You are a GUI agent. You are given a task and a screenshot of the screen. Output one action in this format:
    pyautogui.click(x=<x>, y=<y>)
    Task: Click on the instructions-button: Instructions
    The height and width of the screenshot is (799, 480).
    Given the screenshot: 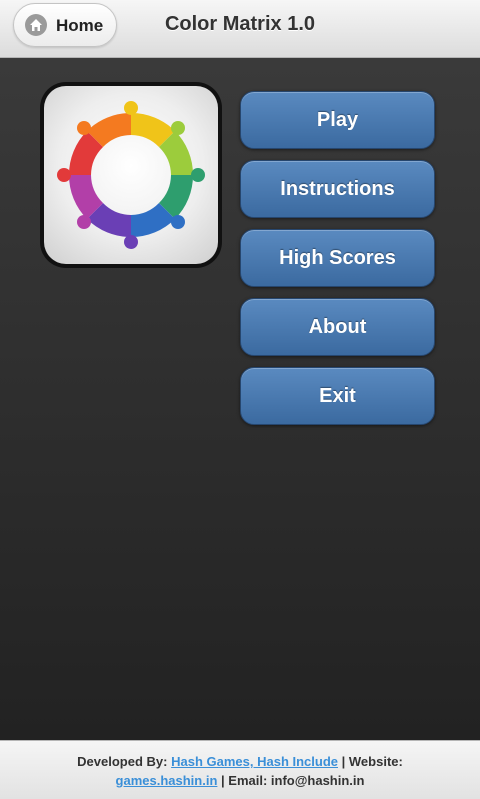 What is the action you would take?
    pyautogui.click(x=337, y=189)
    